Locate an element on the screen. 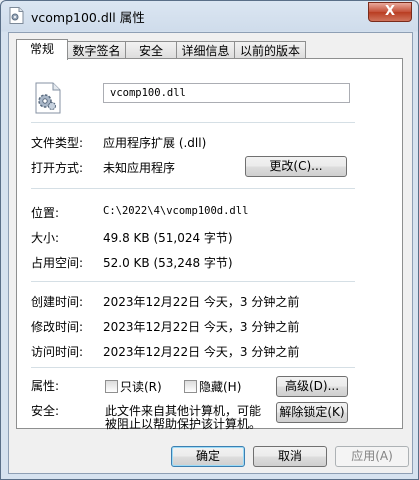 The width and height of the screenshot is (419, 480). title-bar: vcomp100.dll 属性 X is located at coordinates (209, 16).